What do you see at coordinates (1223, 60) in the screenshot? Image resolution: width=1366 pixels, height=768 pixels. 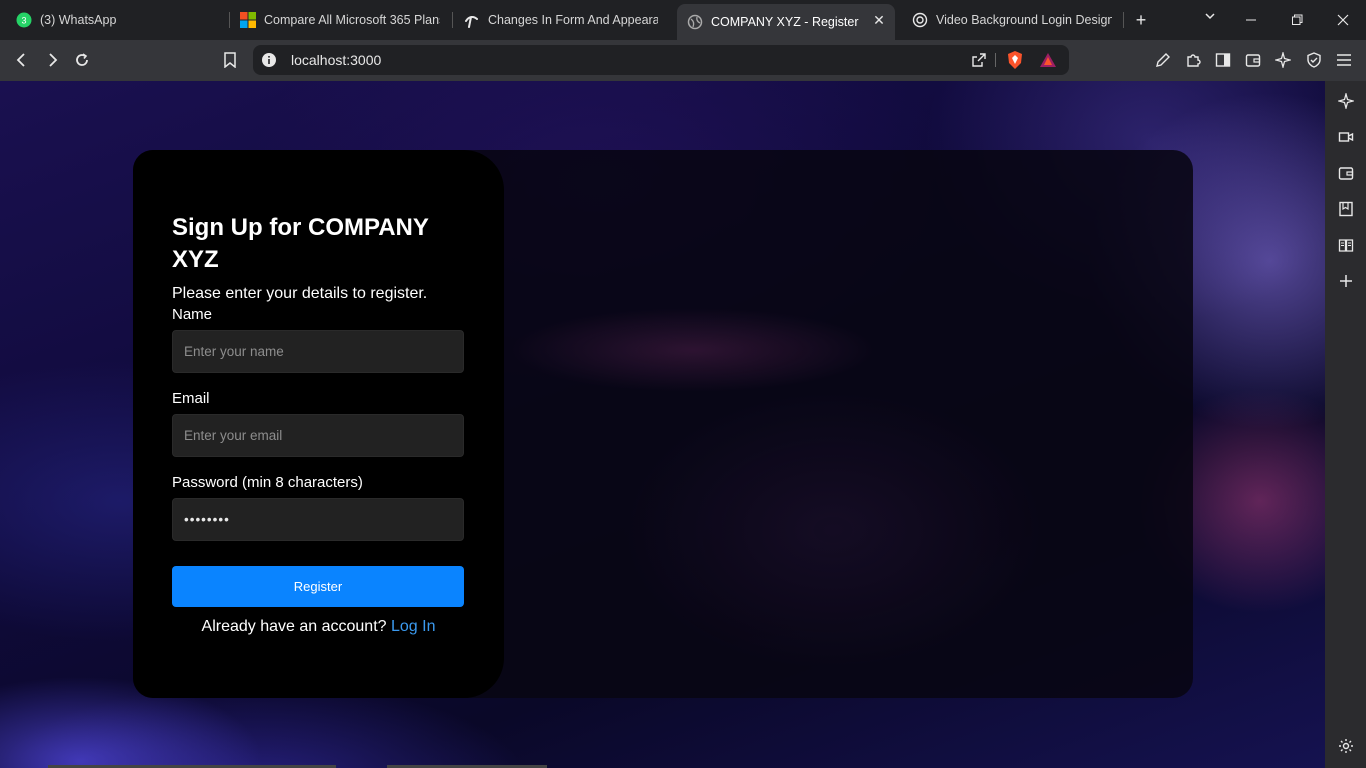 I see `sidebar-toggle-icon` at bounding box center [1223, 60].